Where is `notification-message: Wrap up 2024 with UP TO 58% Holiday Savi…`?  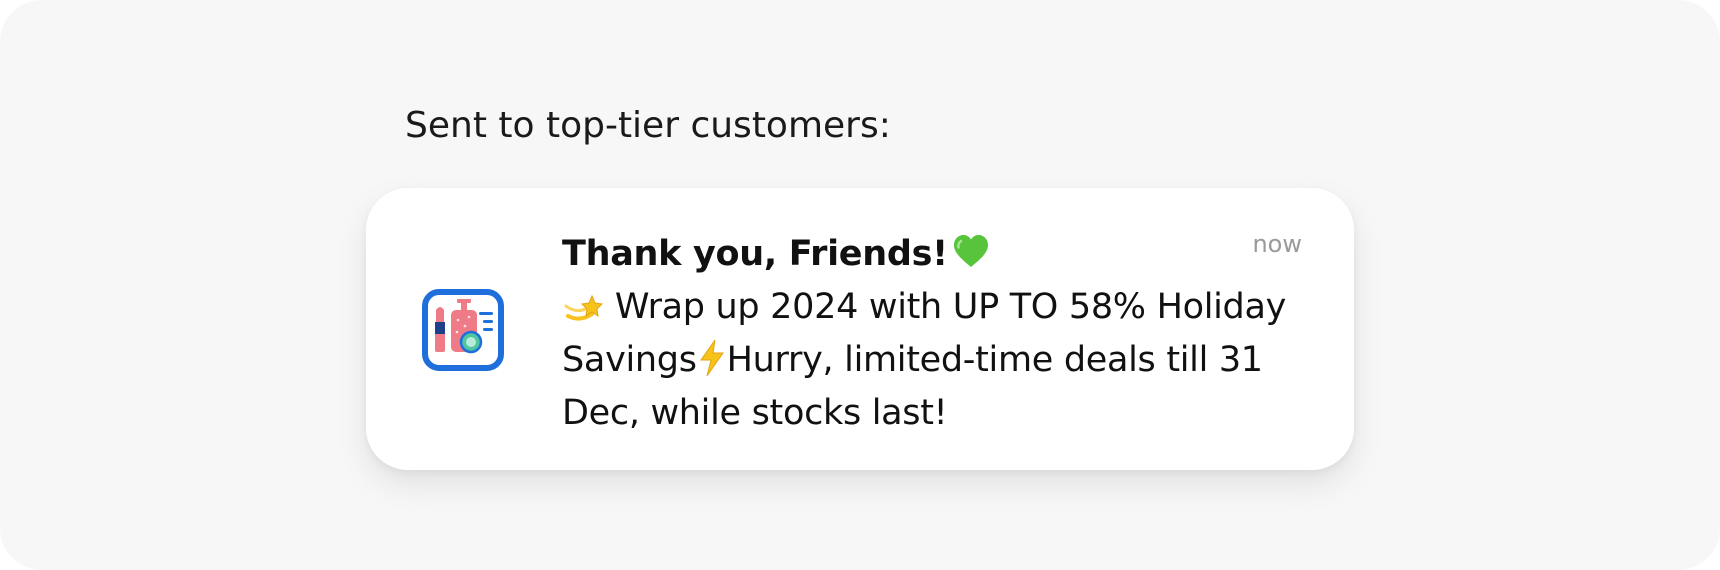 notification-message: Wrap up 2024 with UP TO 58% Holiday Savi… is located at coordinates (942, 360).